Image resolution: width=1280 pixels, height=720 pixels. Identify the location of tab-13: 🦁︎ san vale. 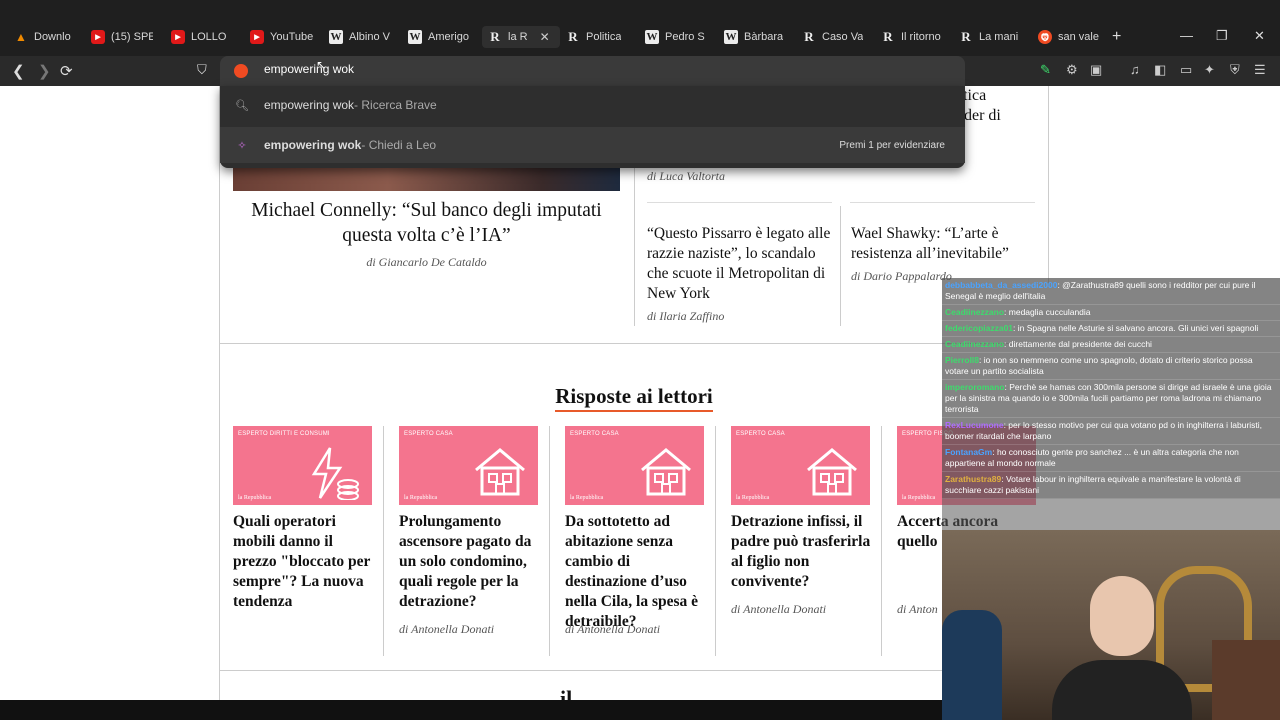
(1069, 37).